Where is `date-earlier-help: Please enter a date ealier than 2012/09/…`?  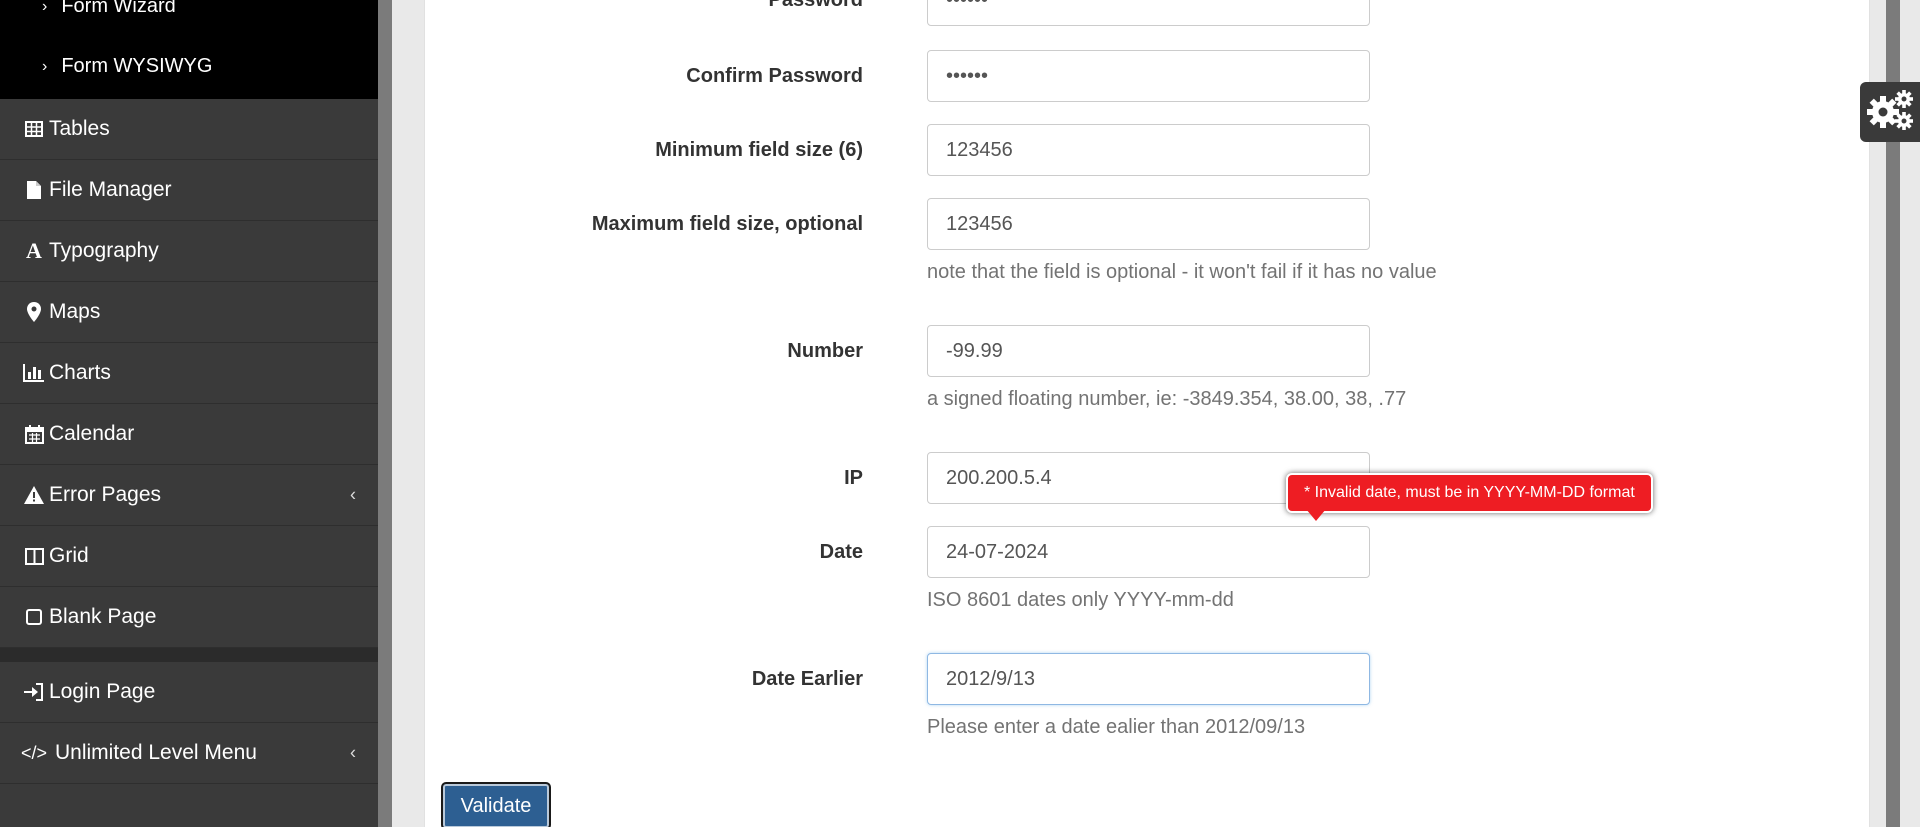
date-earlier-help: Please enter a date ealier than 2012/09/… is located at coordinates (1116, 727).